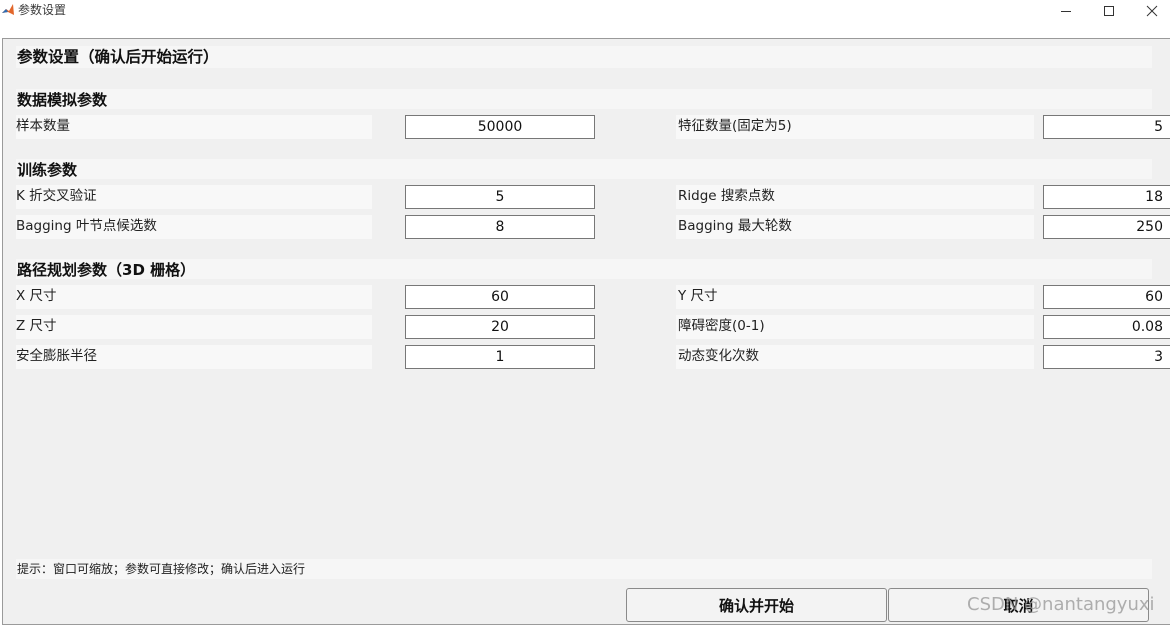 The image size is (1170, 625). I want to click on sample-count-label: 样本数量, so click(43, 126).